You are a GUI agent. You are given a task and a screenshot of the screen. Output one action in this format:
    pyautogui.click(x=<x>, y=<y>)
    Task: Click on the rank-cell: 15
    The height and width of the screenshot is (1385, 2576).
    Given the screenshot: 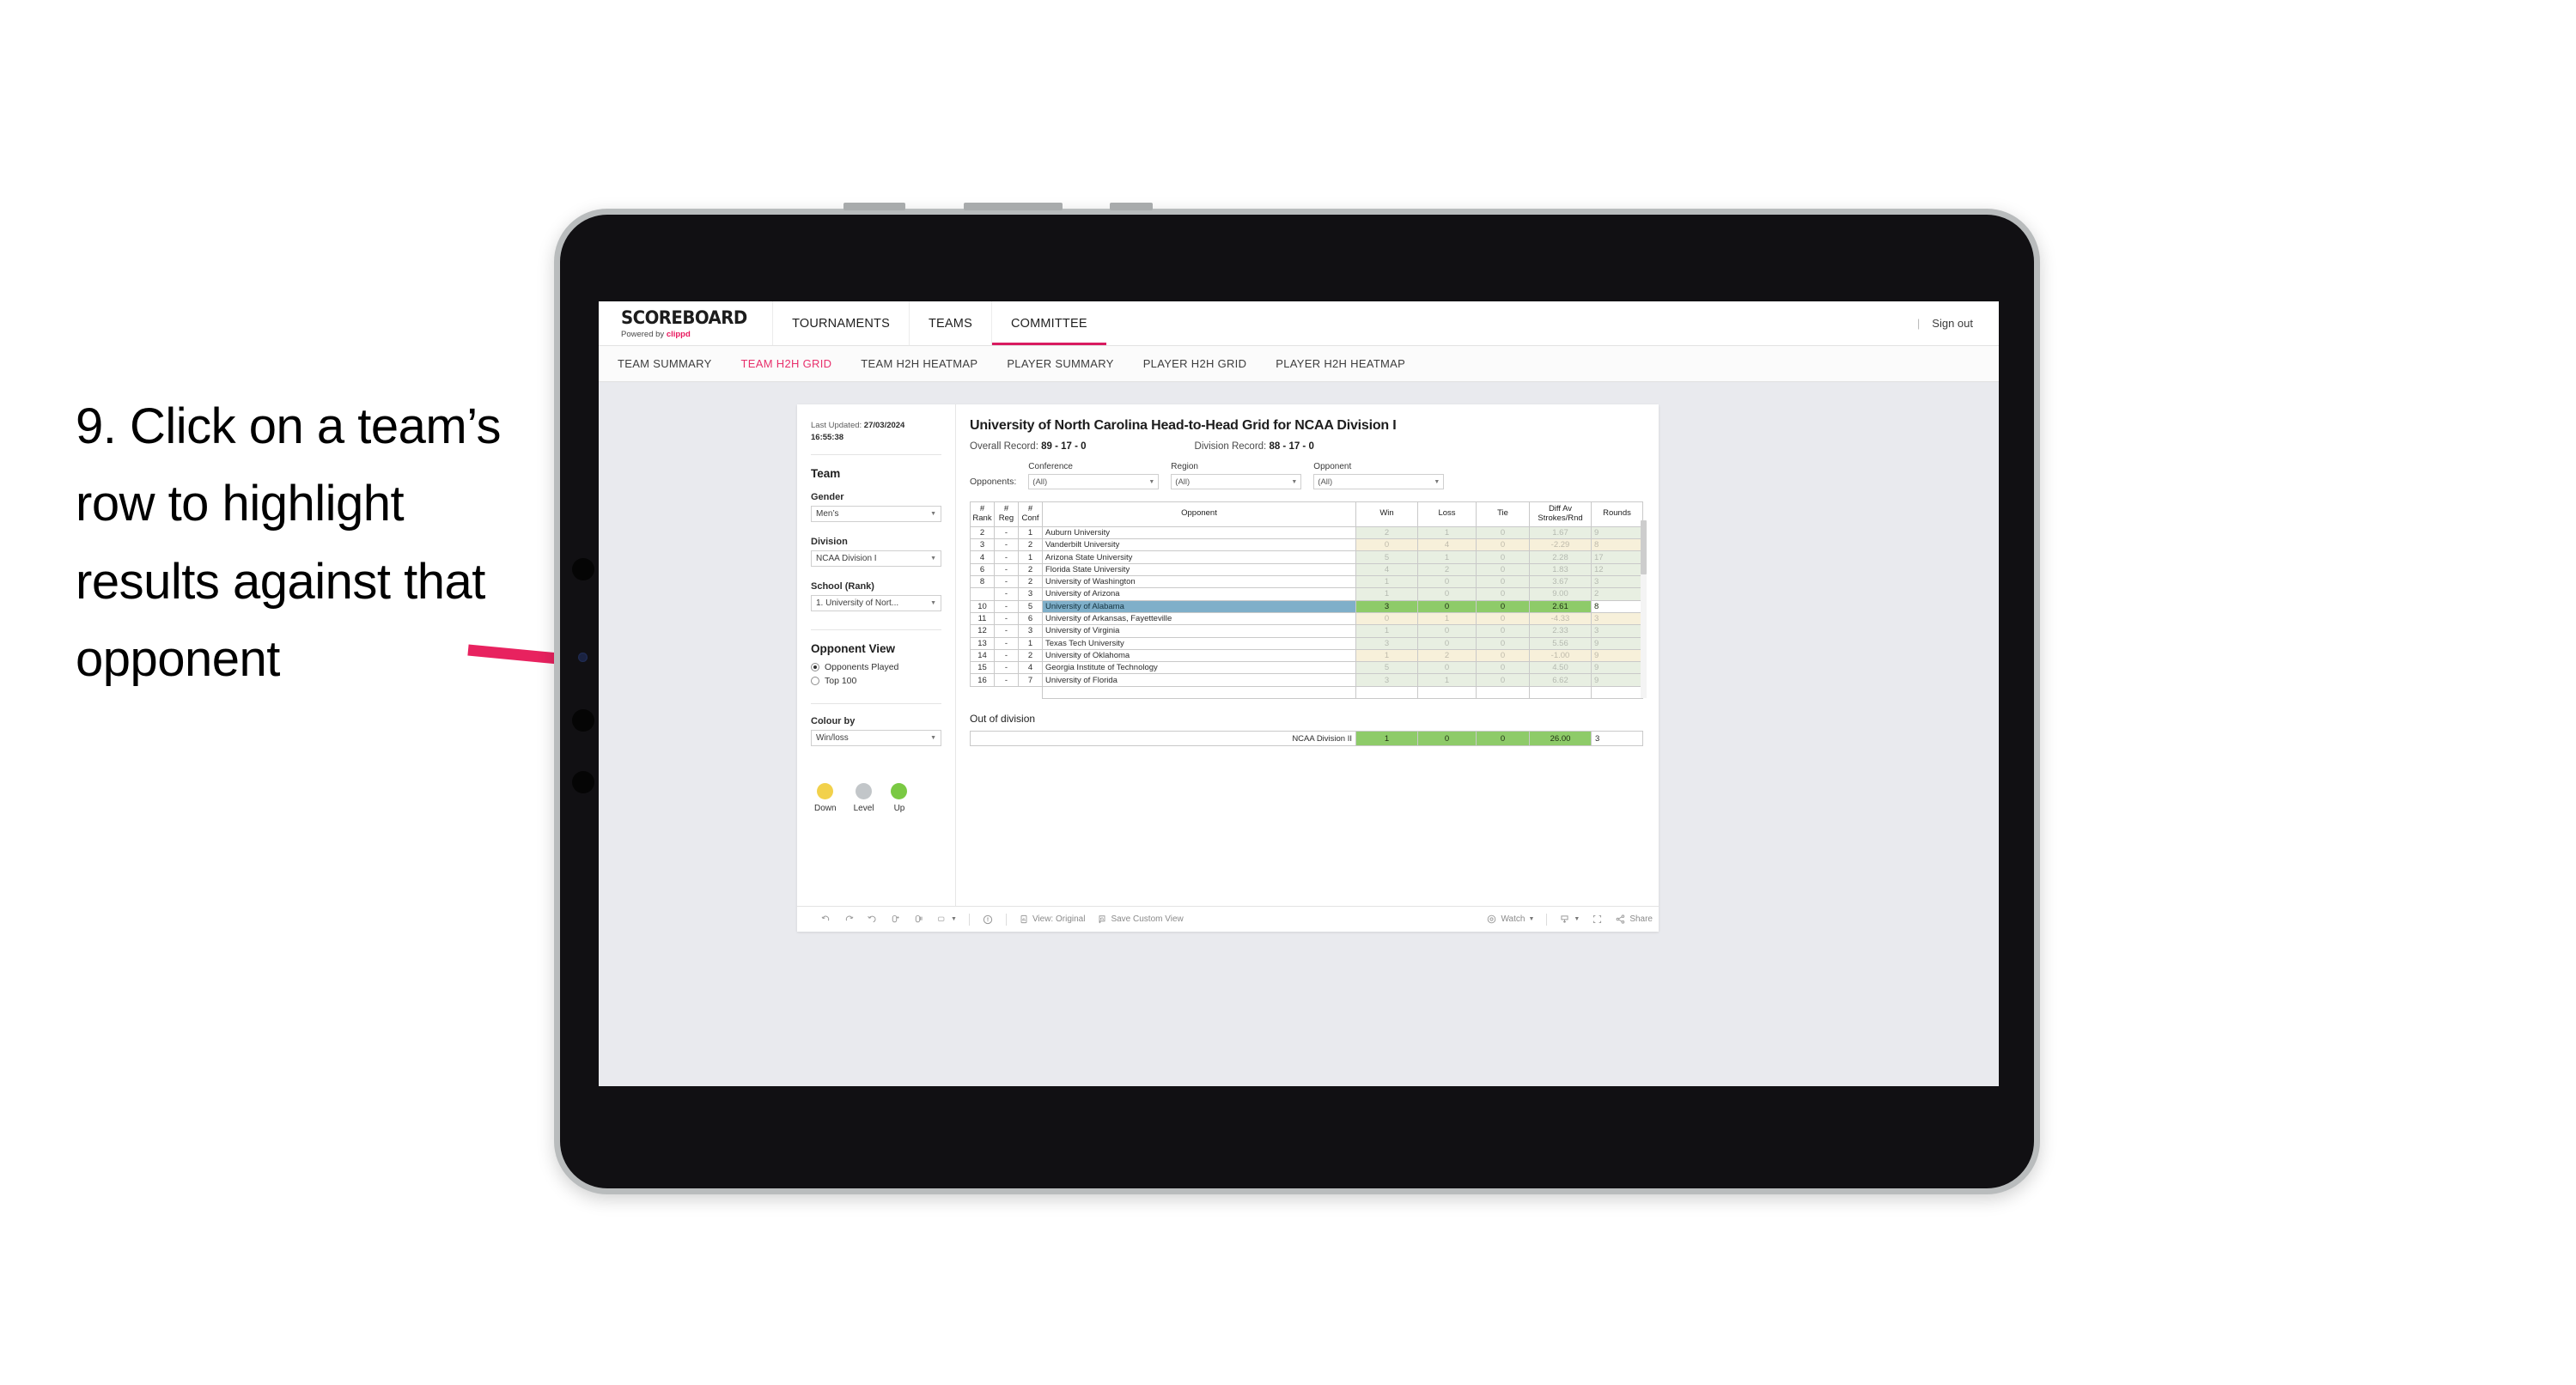 What is the action you would take?
    pyautogui.click(x=982, y=668)
    